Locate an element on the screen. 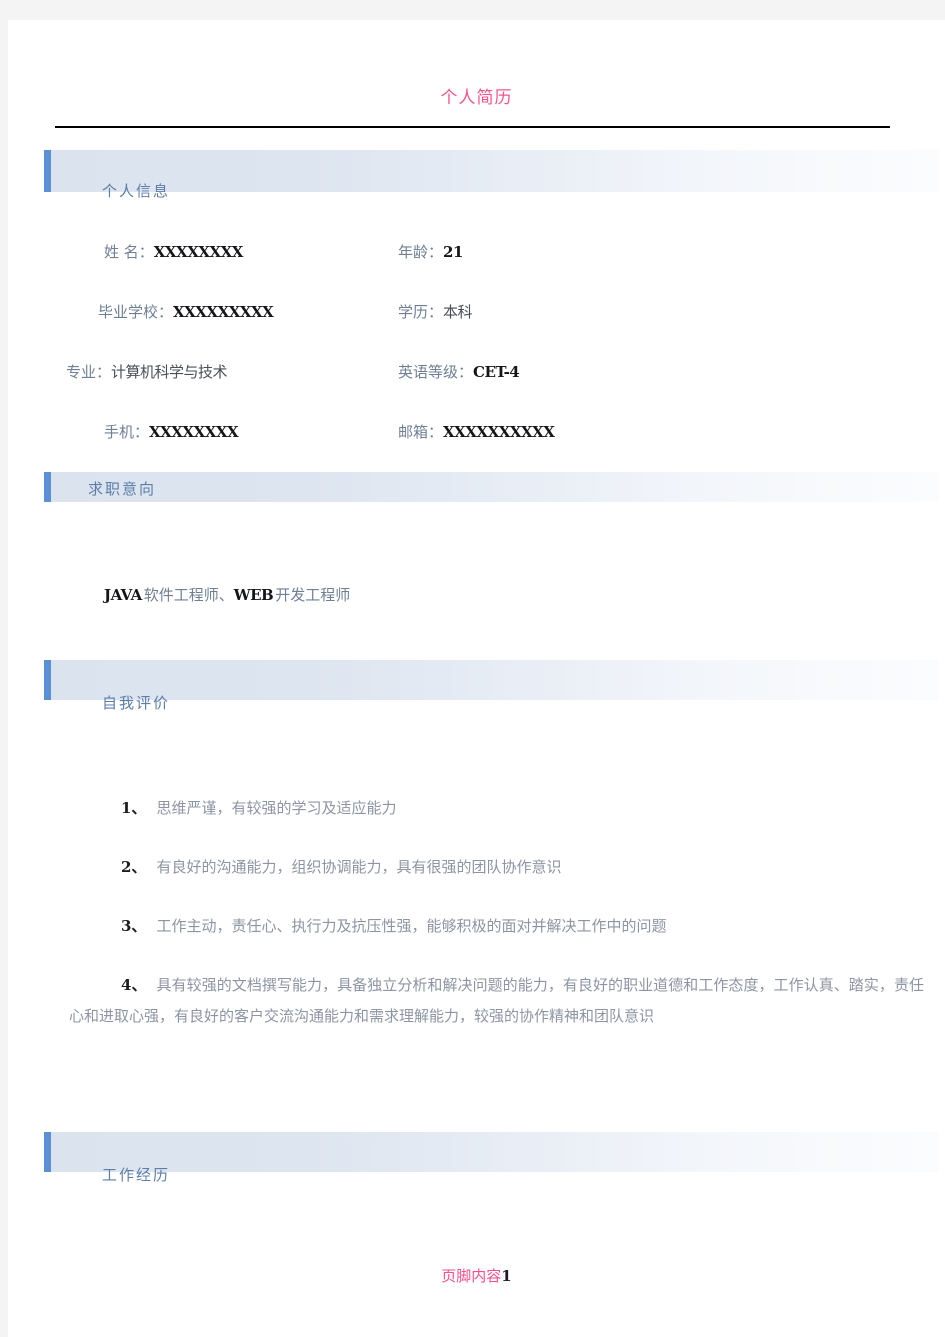 The height and width of the screenshot is (1337, 945). list-item-text: 思维严谨，有较强的学习及适应能力 is located at coordinates (276, 808).